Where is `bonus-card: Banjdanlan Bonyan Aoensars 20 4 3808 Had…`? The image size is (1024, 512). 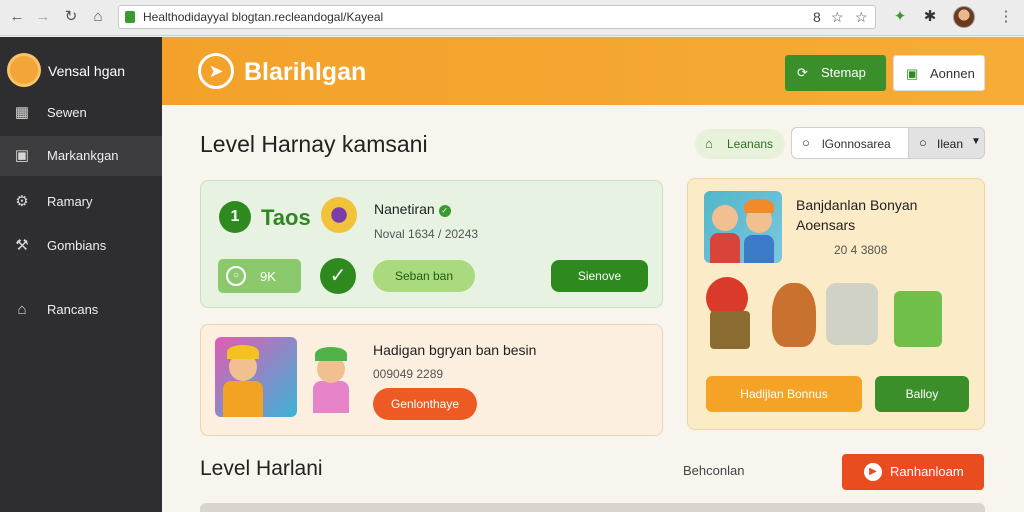 bonus-card: Banjdanlan Bonyan Aoensars 20 4 3808 Had… is located at coordinates (836, 304).